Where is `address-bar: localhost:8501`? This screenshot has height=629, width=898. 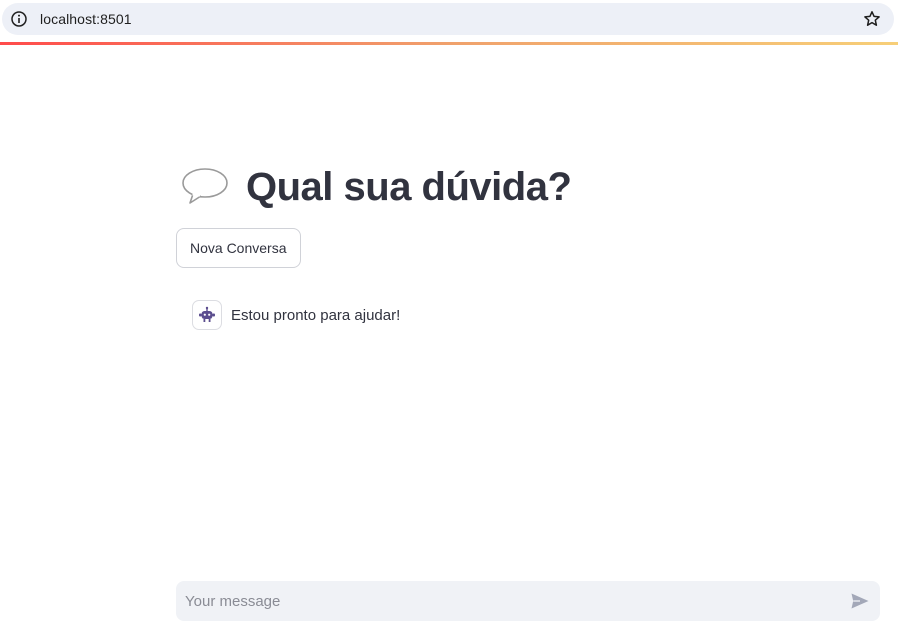 address-bar: localhost:8501 is located at coordinates (448, 19).